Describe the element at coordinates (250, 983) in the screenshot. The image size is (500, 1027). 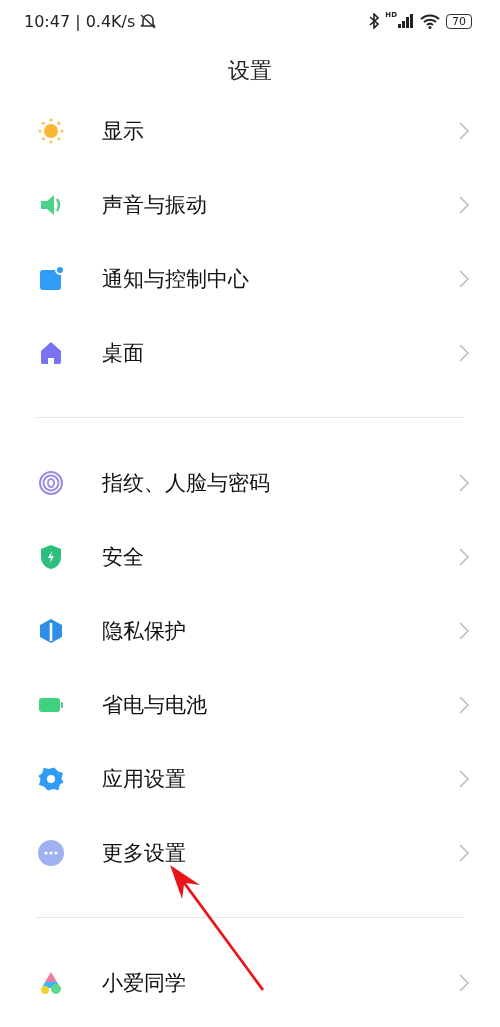
I see `settings-item: 小爱同学` at that location.